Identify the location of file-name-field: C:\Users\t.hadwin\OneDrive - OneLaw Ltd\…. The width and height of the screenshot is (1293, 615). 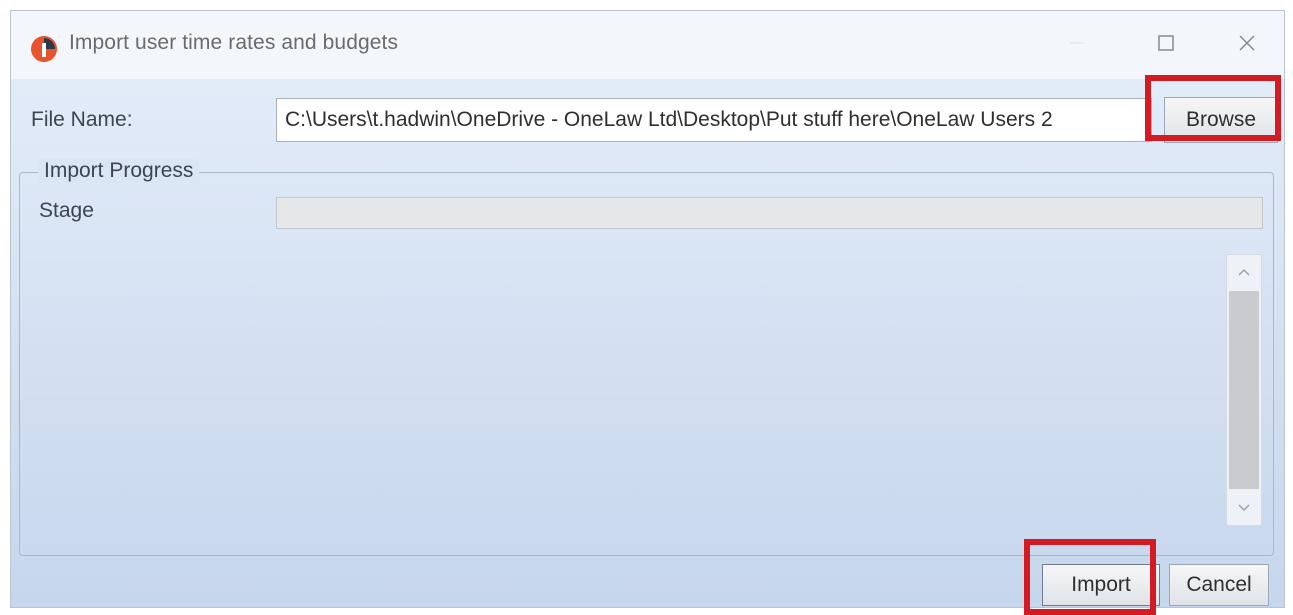
(714, 120).